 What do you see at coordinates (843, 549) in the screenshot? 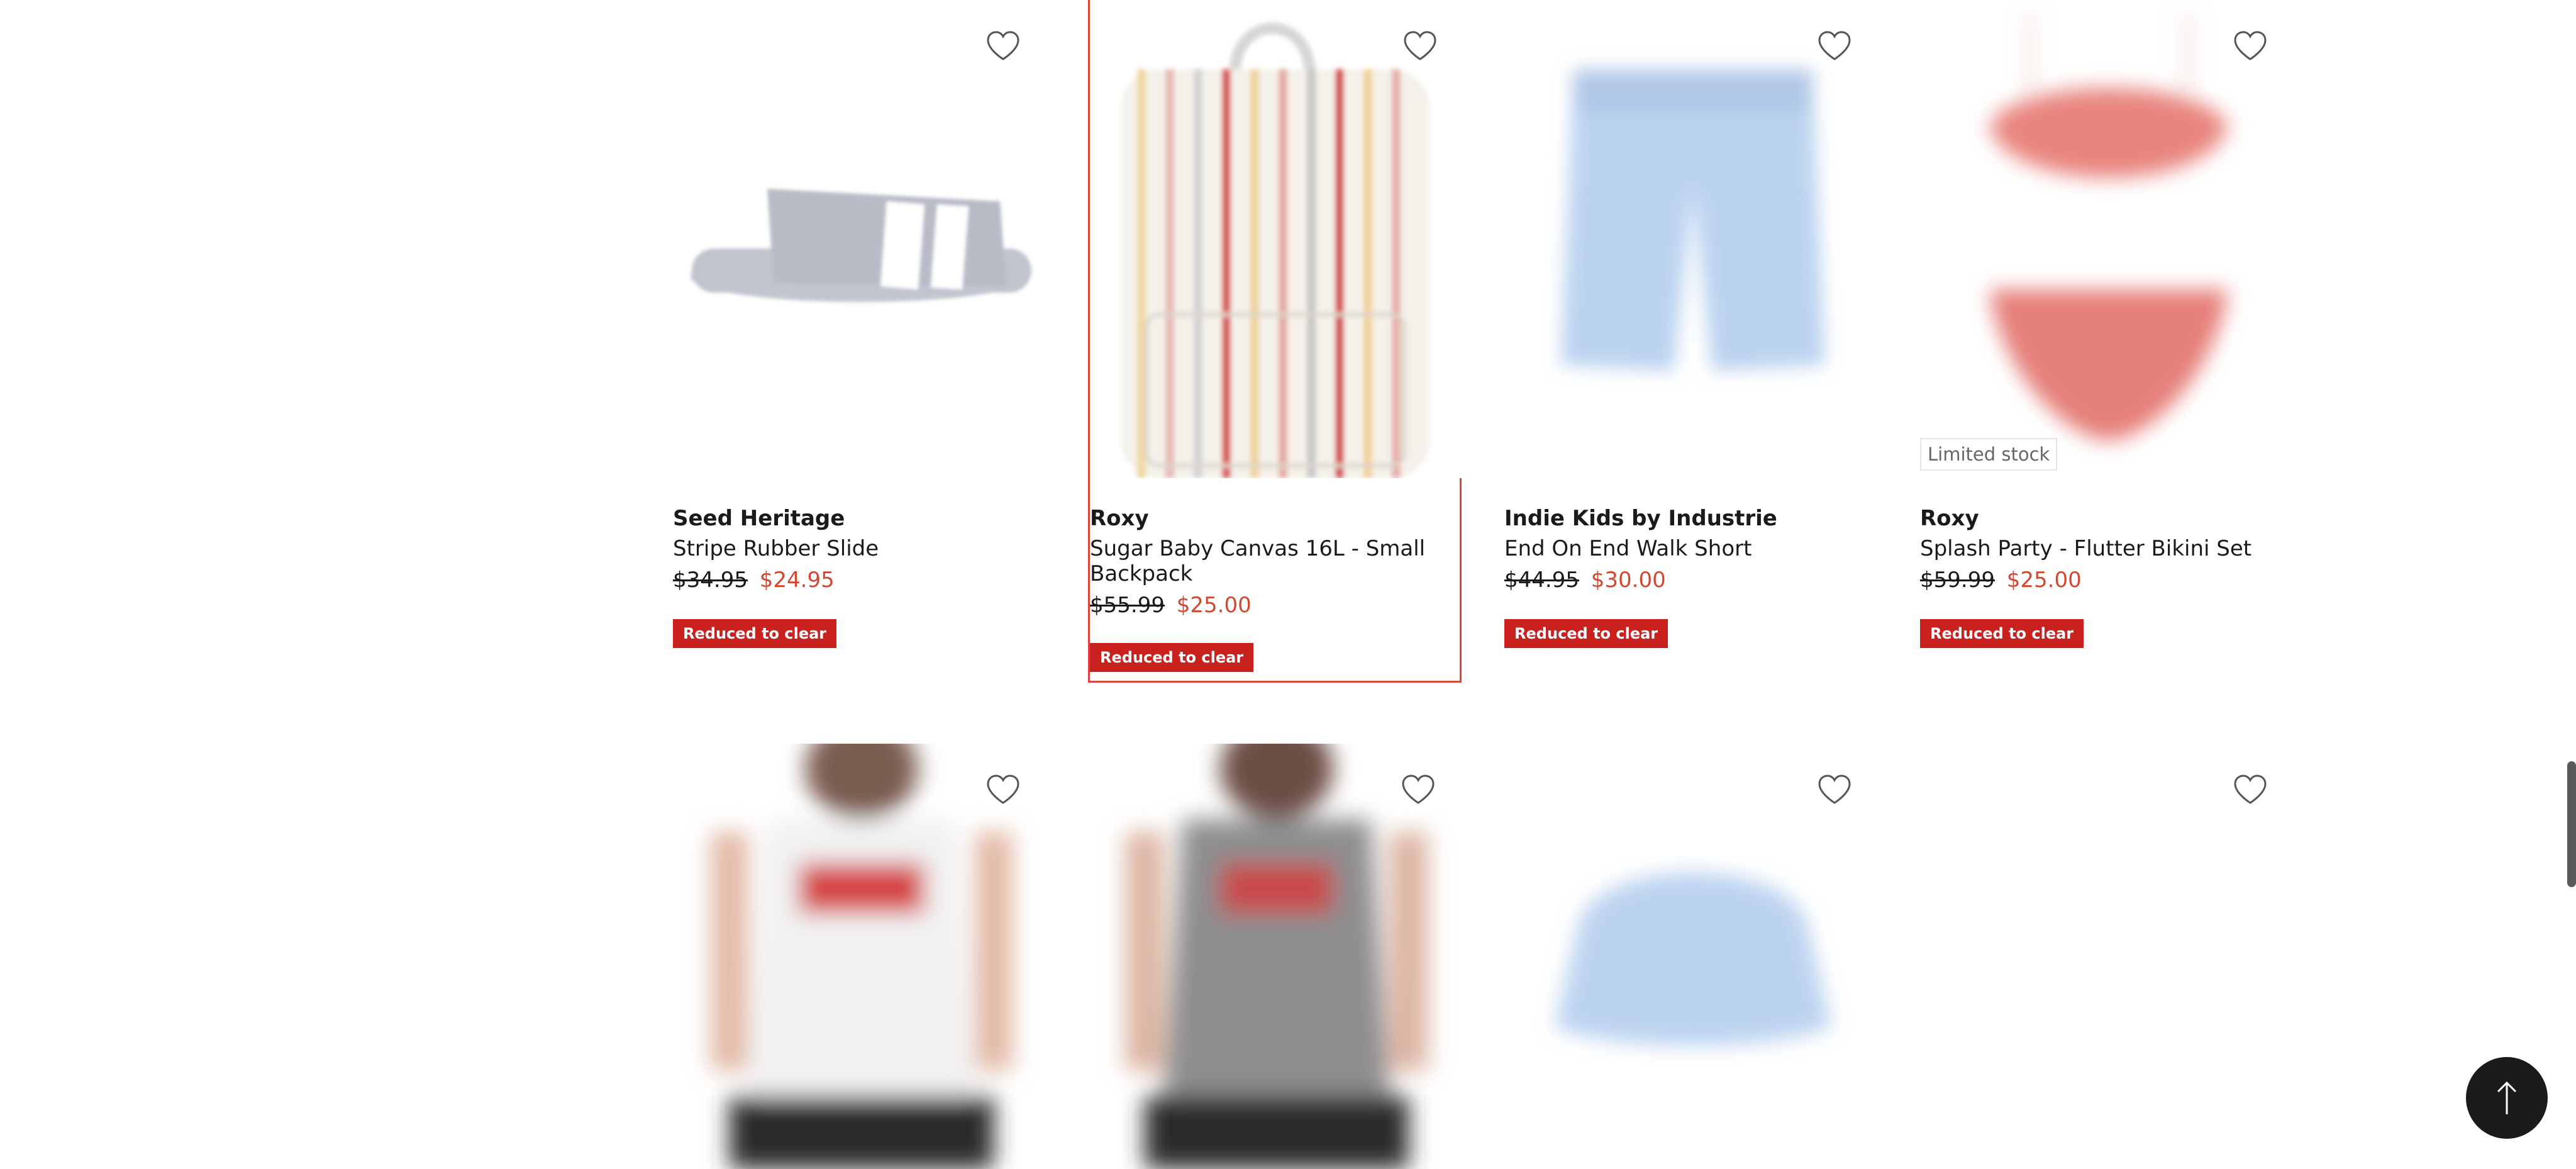
I see `product-name: Stripe Rubber Slide` at bounding box center [843, 549].